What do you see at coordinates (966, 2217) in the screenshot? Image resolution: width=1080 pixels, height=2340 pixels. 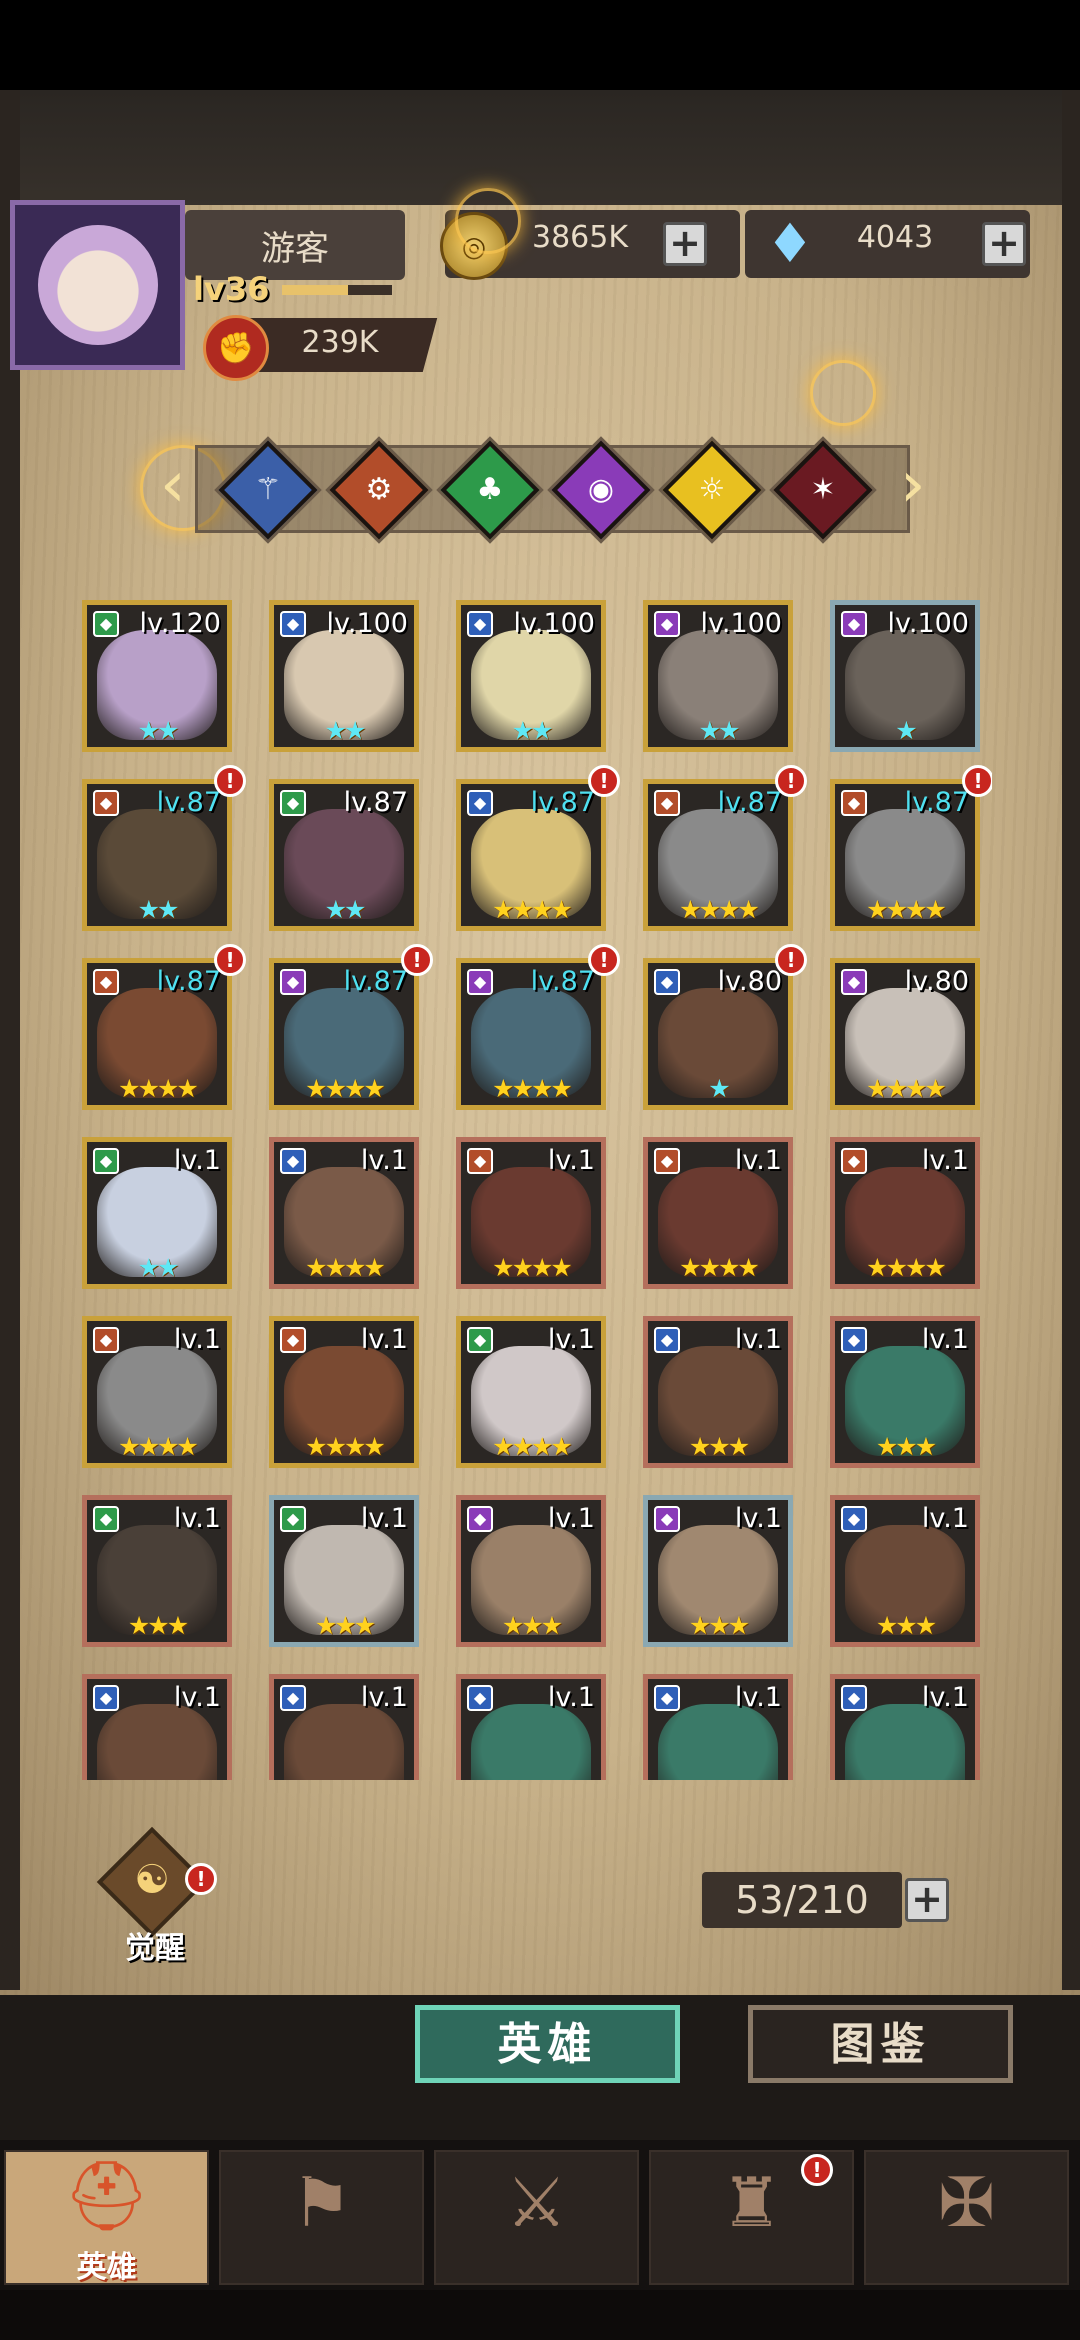 I see `nav-item-guild-handshake: ✠` at bounding box center [966, 2217].